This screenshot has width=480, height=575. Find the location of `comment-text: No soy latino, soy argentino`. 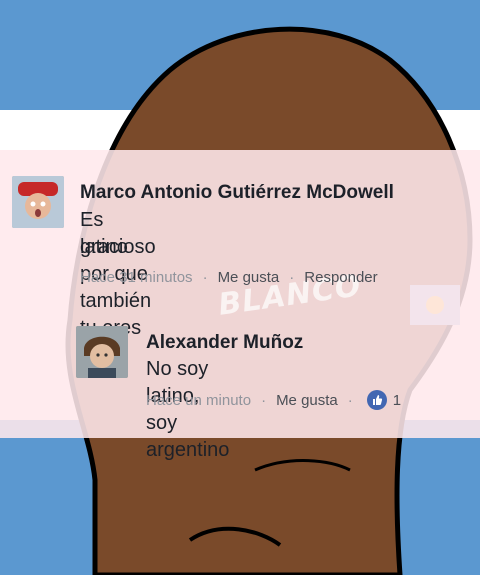

comment-text: No soy latino, soy argentino is located at coordinates (188, 409).